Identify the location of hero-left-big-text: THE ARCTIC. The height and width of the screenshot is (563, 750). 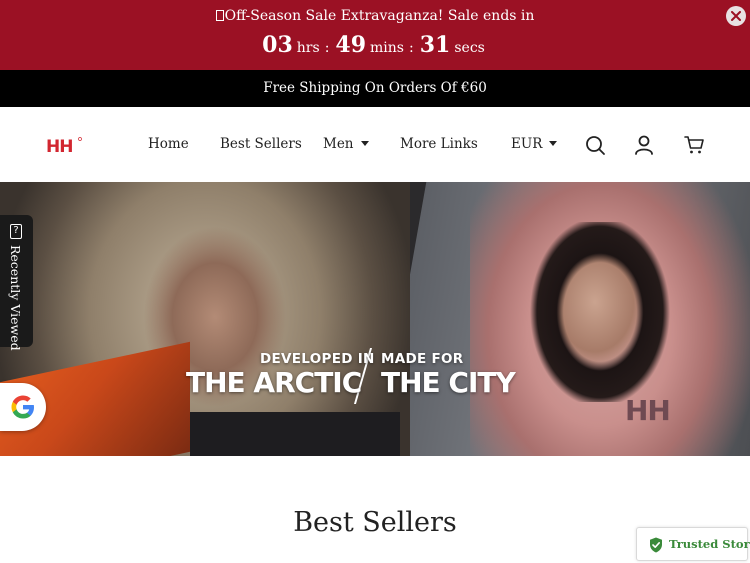
(274, 382).